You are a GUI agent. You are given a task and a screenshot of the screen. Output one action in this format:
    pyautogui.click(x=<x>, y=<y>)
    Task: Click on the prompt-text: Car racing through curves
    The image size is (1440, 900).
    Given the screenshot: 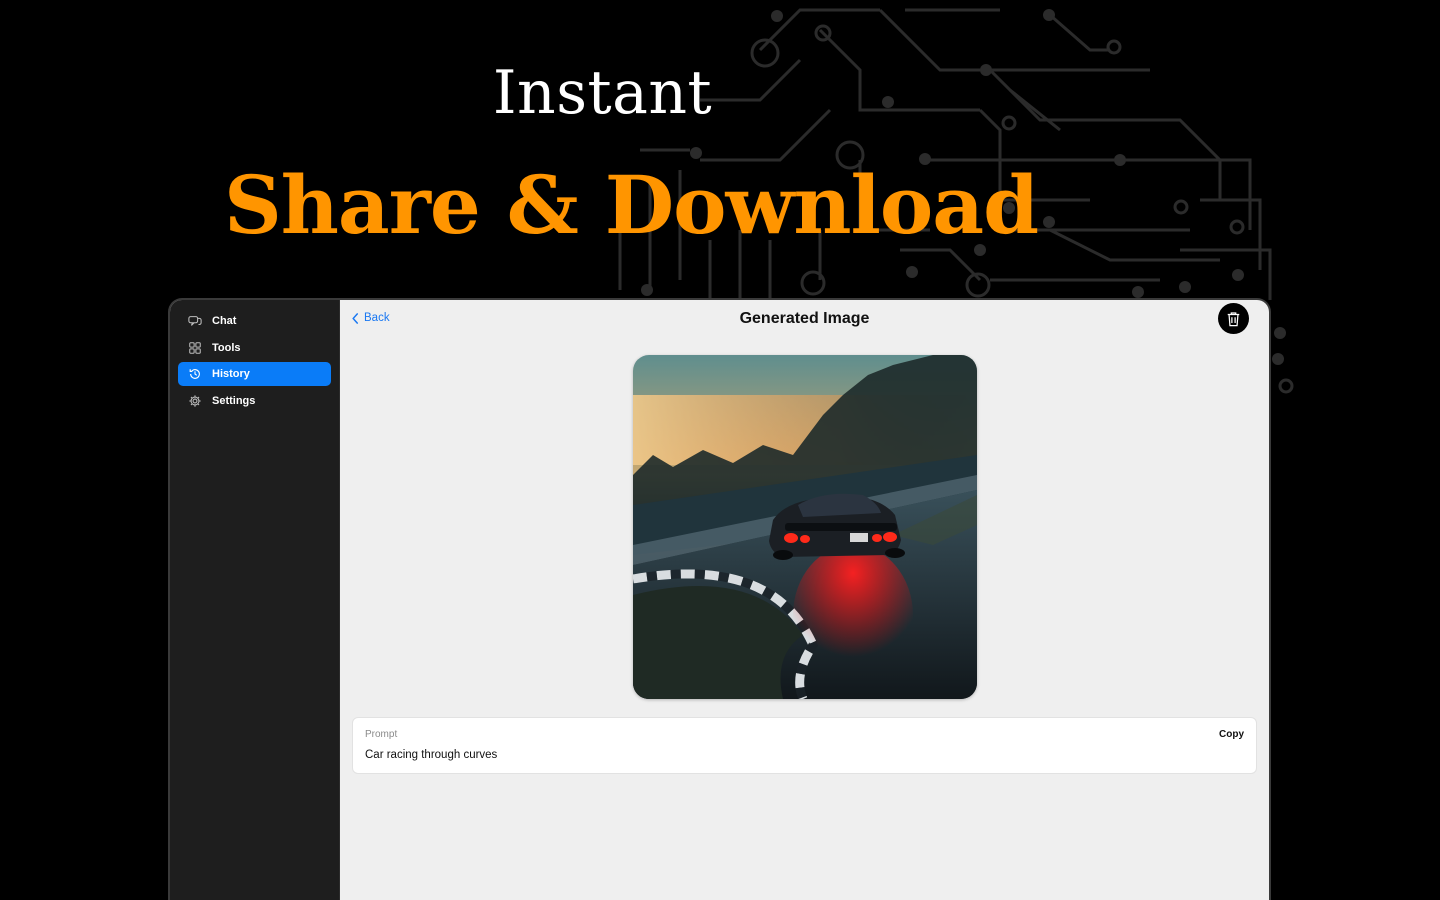 What is the action you would take?
    pyautogui.click(x=431, y=755)
    